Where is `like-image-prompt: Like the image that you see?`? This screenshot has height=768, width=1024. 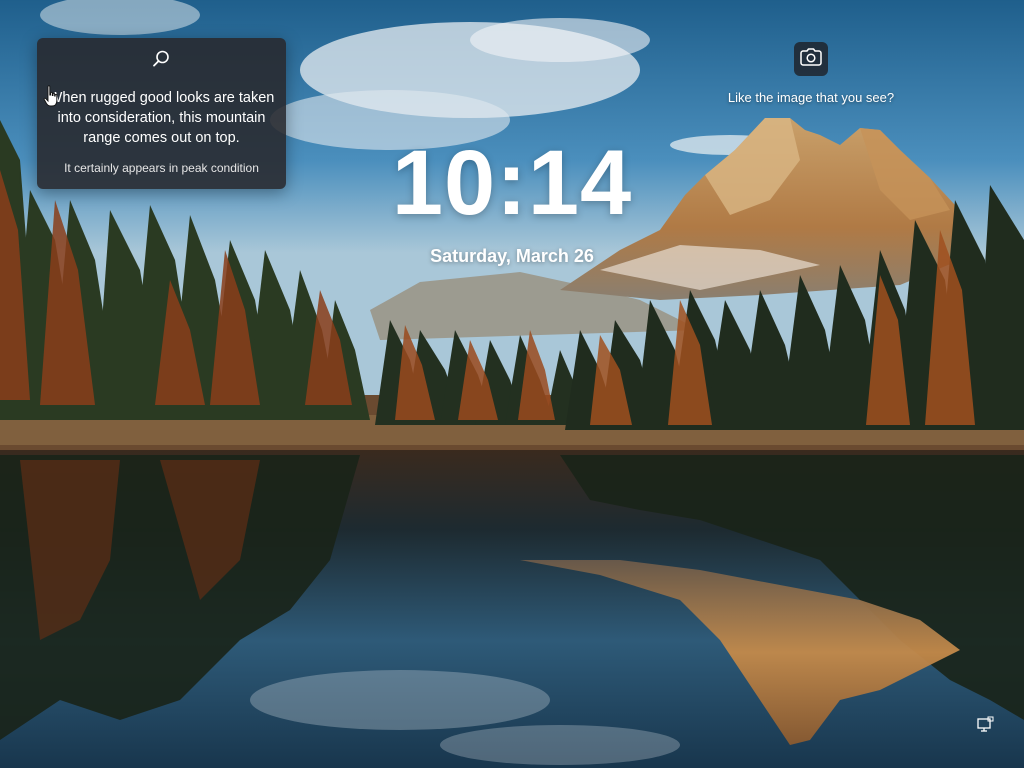
like-image-prompt: Like the image that you see? is located at coordinates (811, 98).